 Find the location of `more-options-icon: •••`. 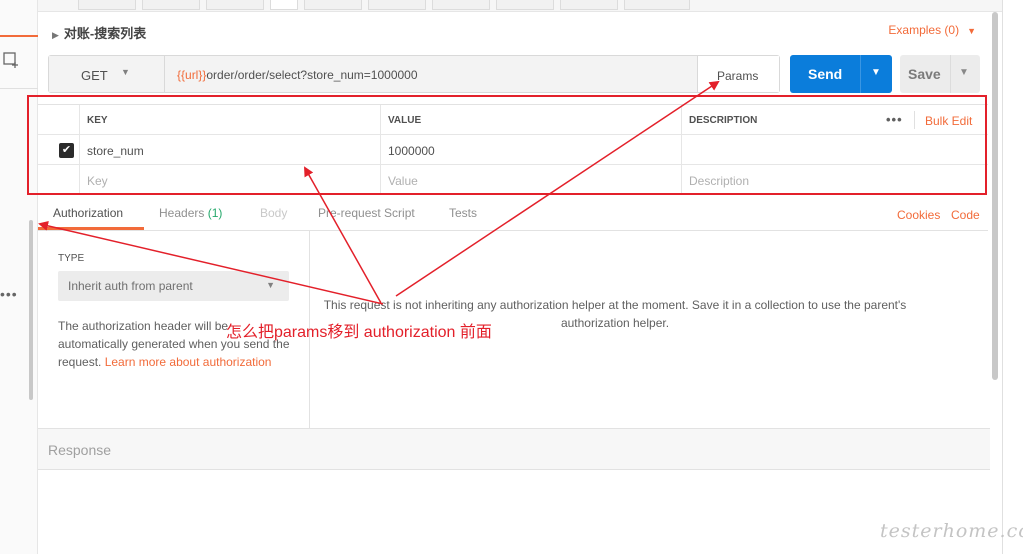

more-options-icon: ••• is located at coordinates (894, 119).